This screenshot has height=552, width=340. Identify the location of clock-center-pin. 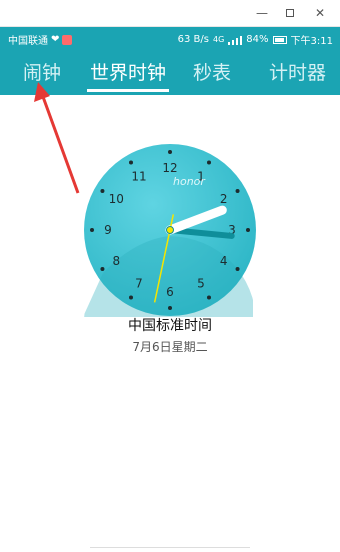
(170, 230).